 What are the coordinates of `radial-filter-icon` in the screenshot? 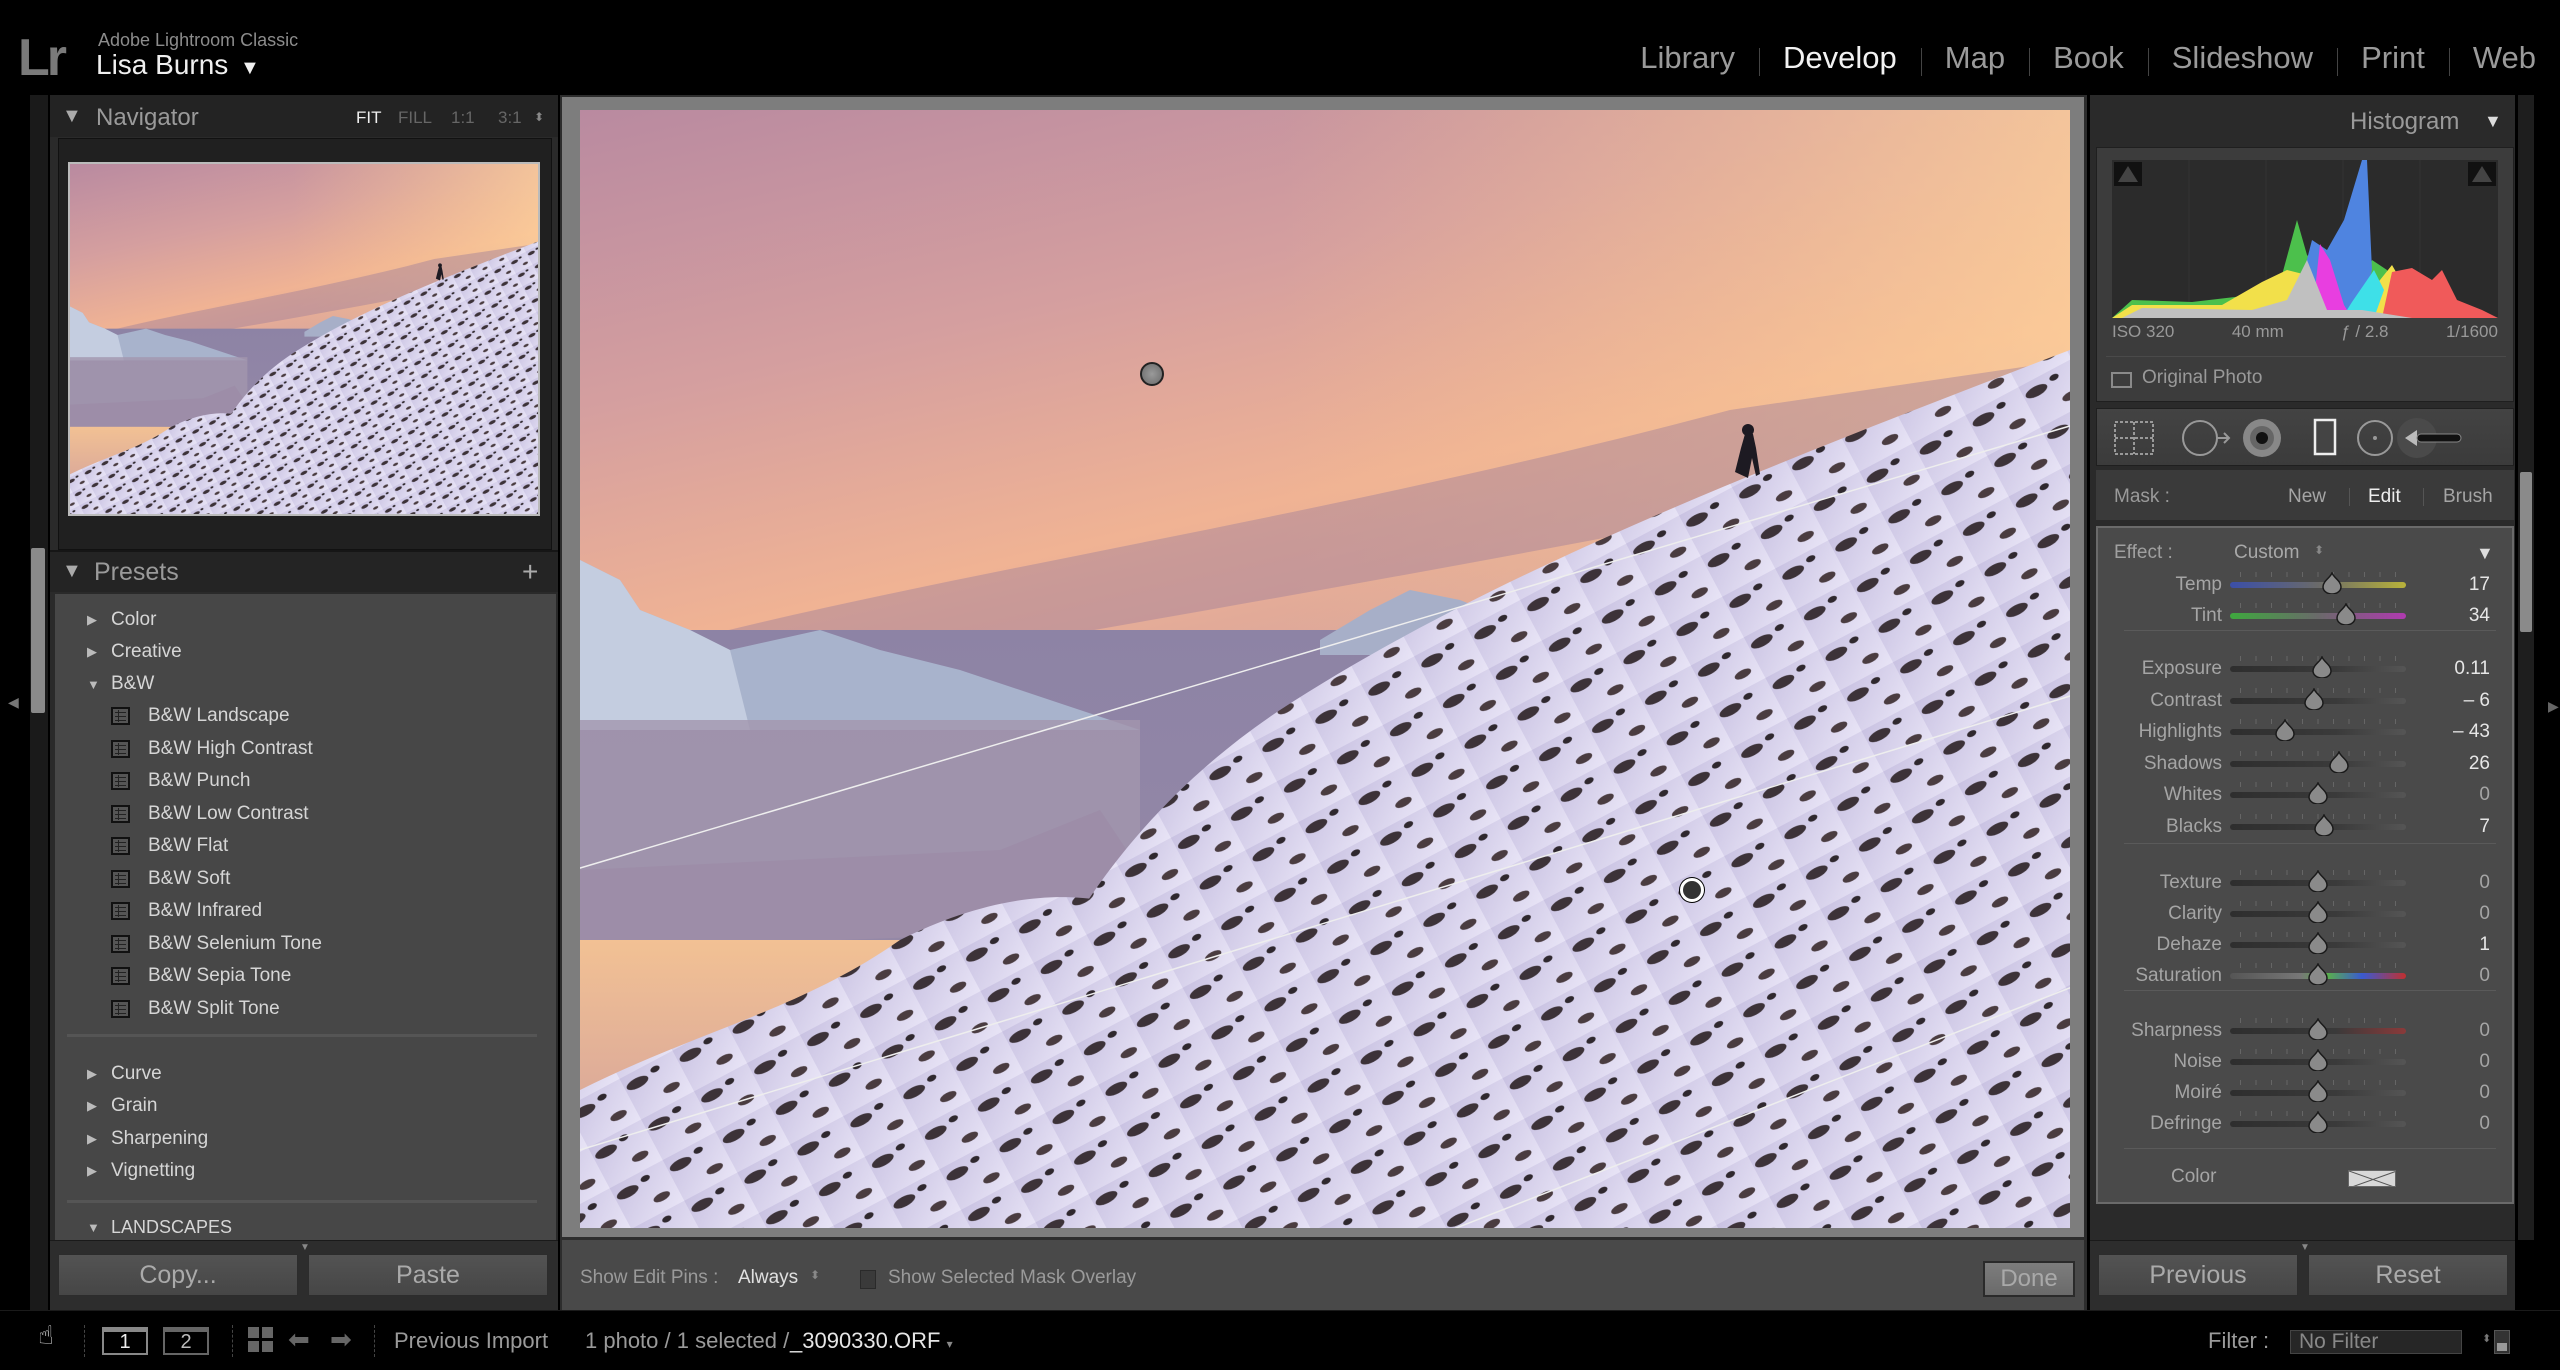 It's located at (2375, 438).